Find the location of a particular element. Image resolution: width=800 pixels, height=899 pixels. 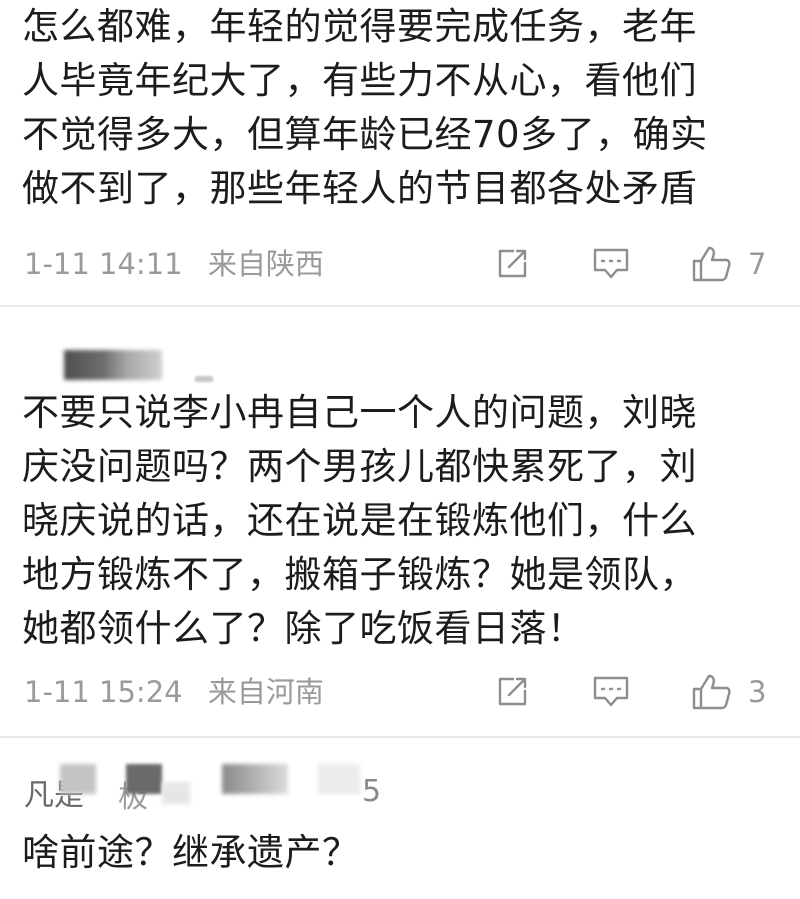

username-fragment: 5 is located at coordinates (372, 791).